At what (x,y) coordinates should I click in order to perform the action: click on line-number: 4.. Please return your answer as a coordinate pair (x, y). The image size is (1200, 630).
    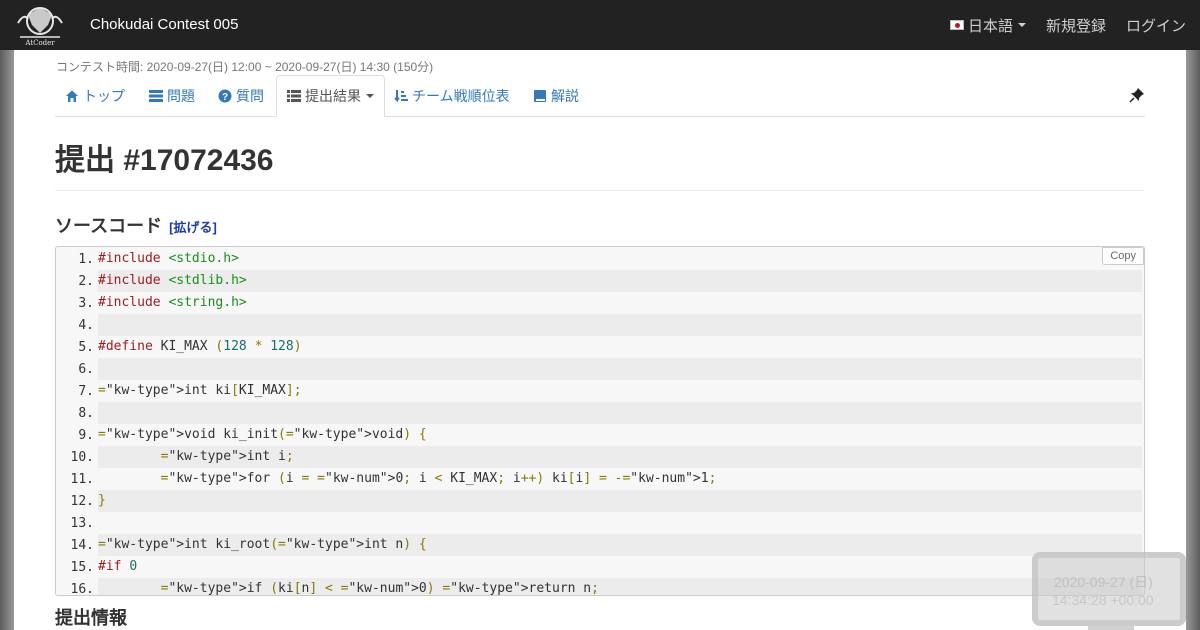
    Looking at the image, I should click on (86, 325).